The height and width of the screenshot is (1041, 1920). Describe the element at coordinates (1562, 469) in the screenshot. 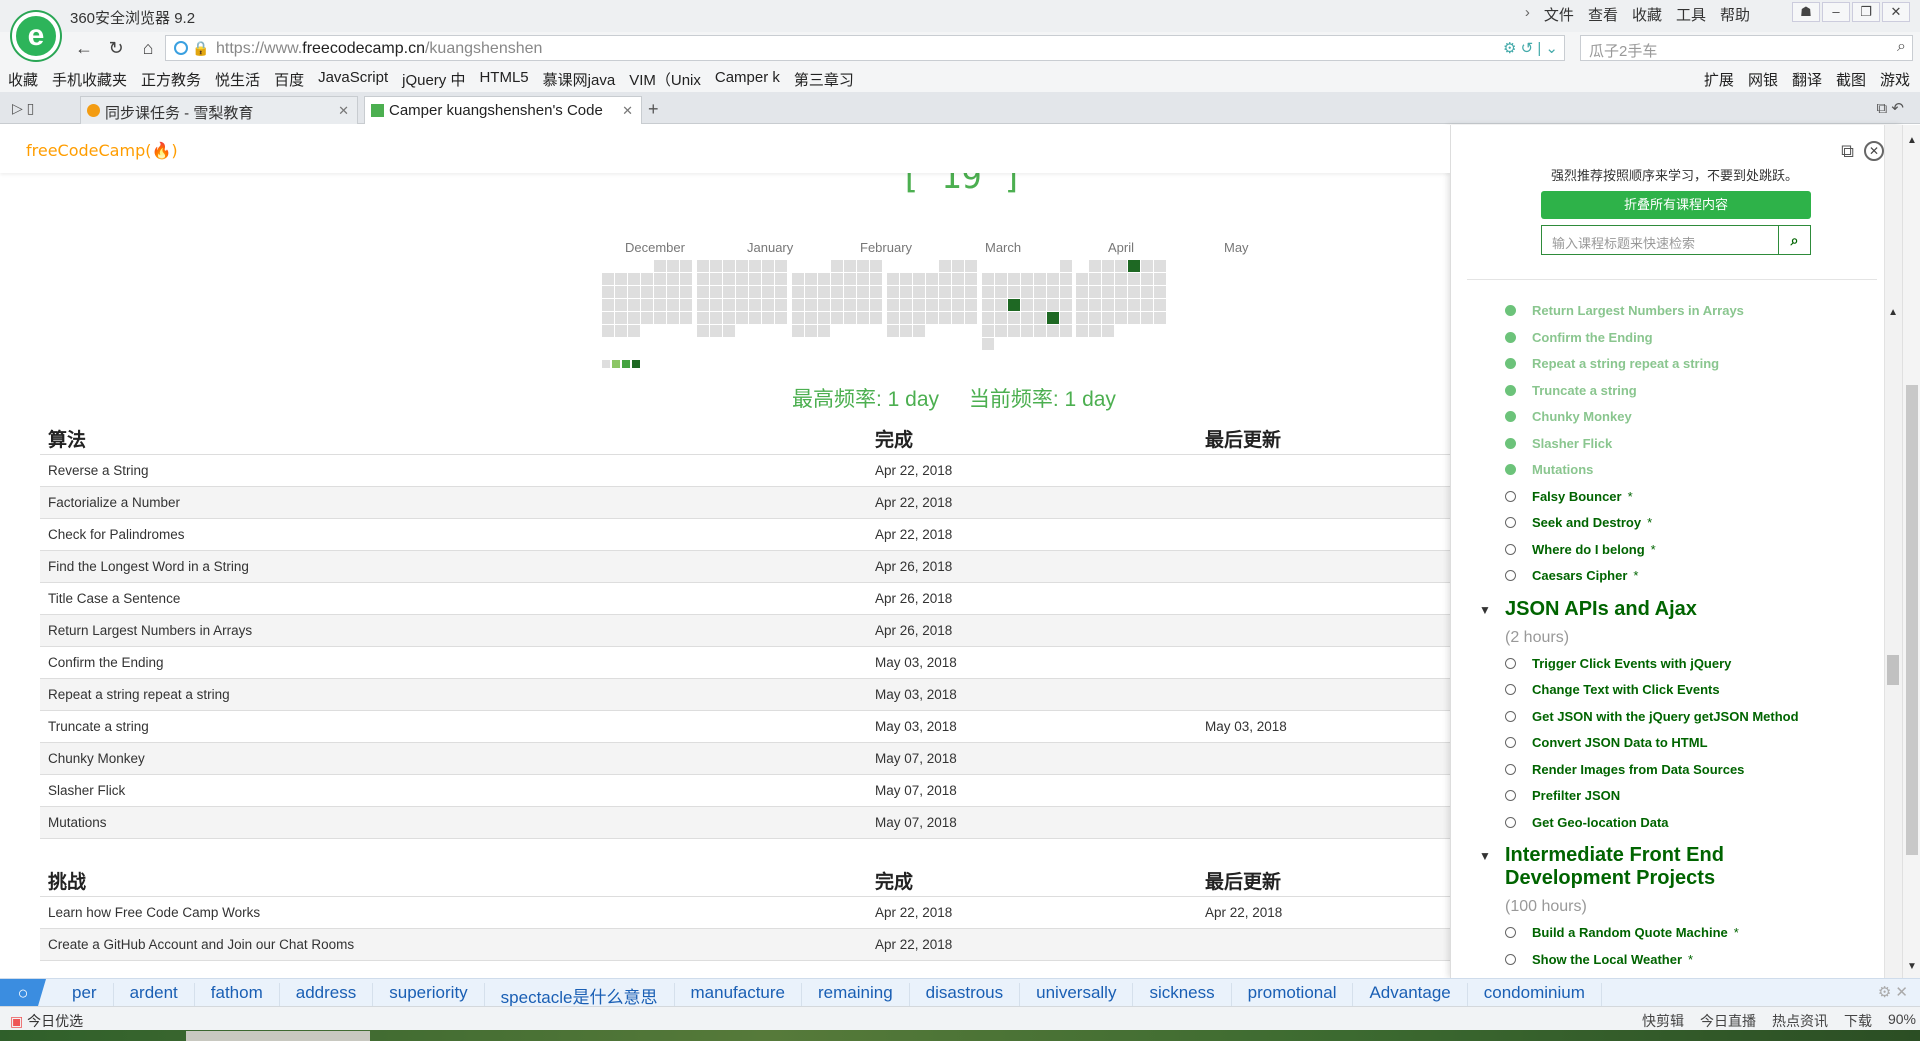

I see `challenge-title: Mutations` at that location.